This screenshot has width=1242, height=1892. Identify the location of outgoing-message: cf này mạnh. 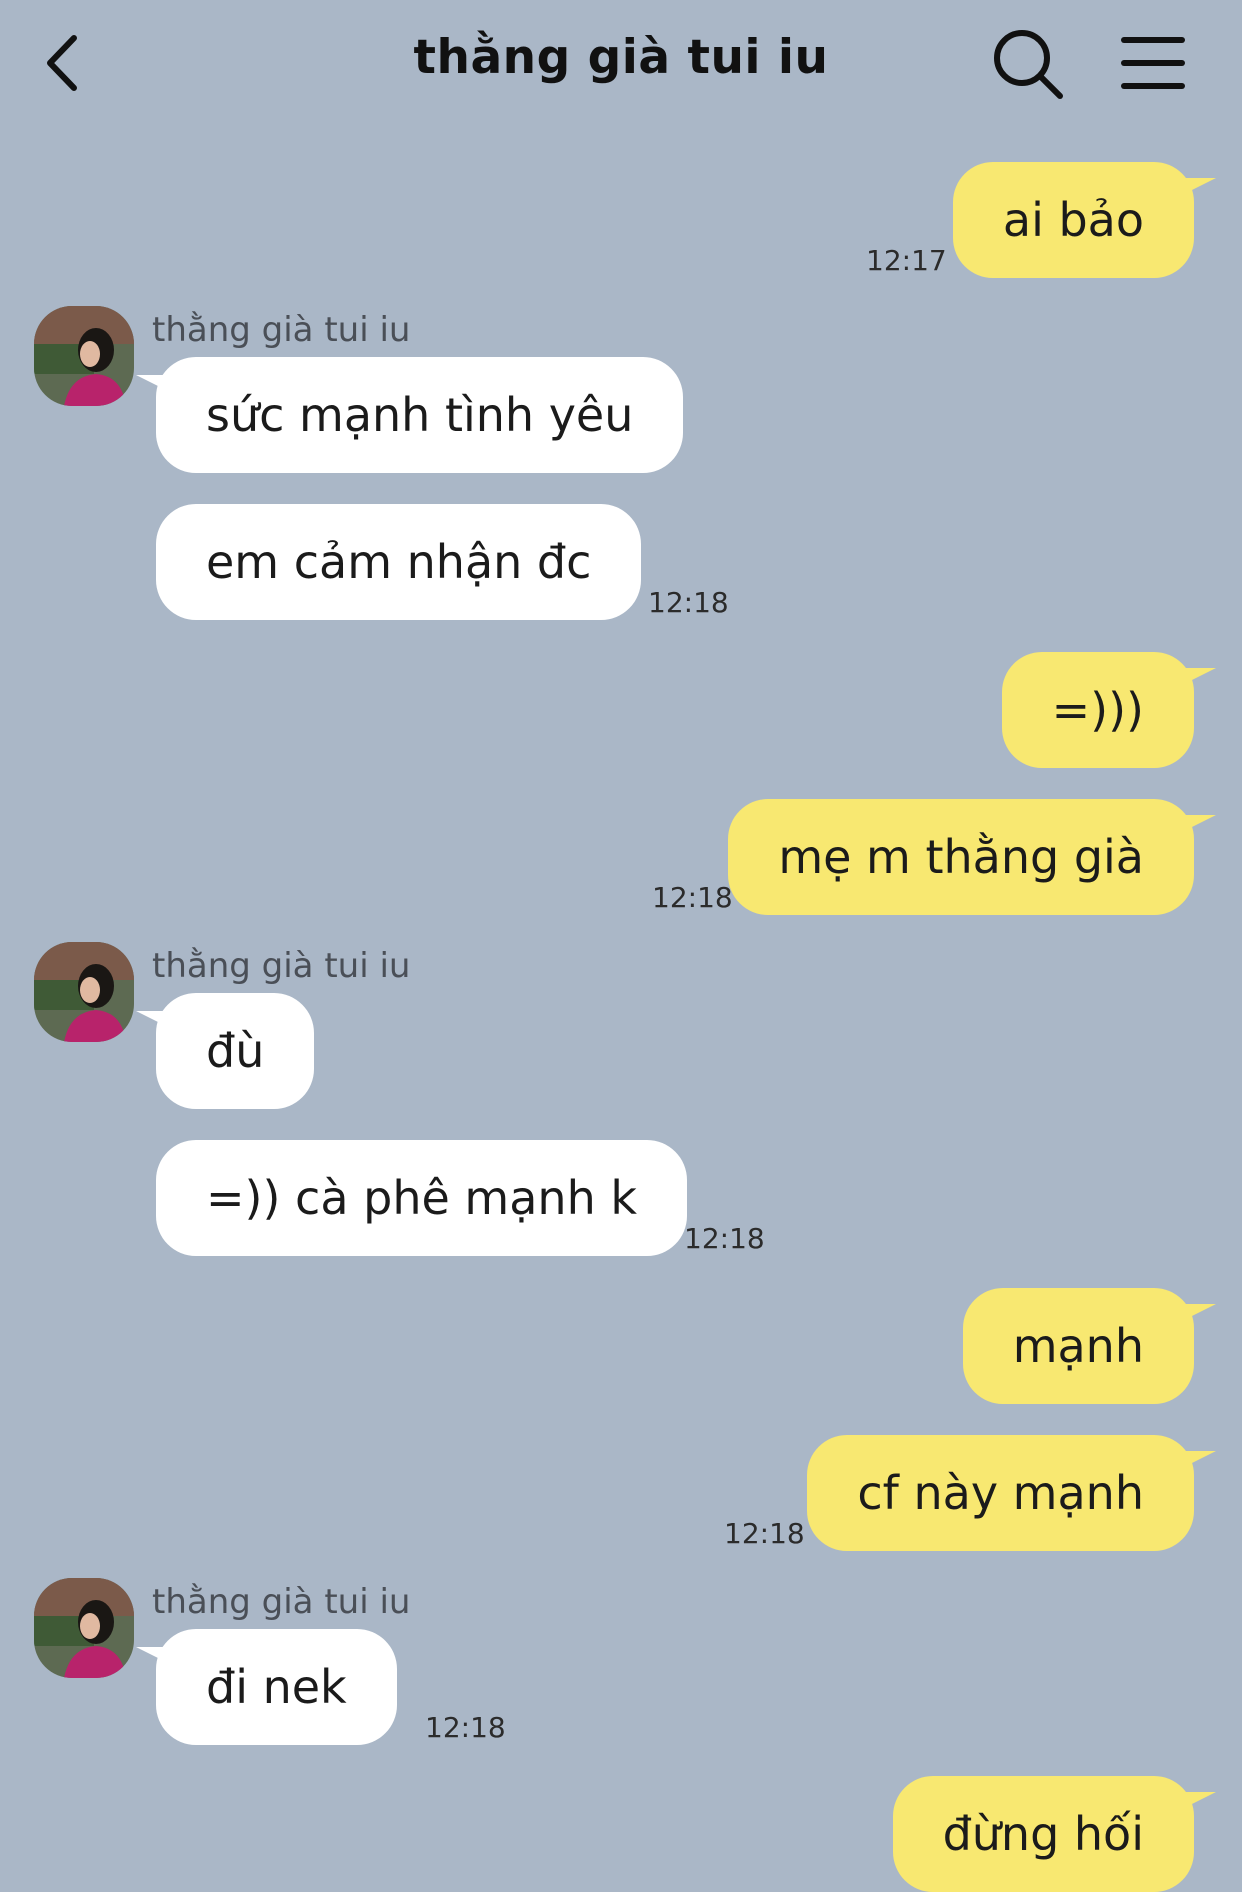
(1011, 1493).